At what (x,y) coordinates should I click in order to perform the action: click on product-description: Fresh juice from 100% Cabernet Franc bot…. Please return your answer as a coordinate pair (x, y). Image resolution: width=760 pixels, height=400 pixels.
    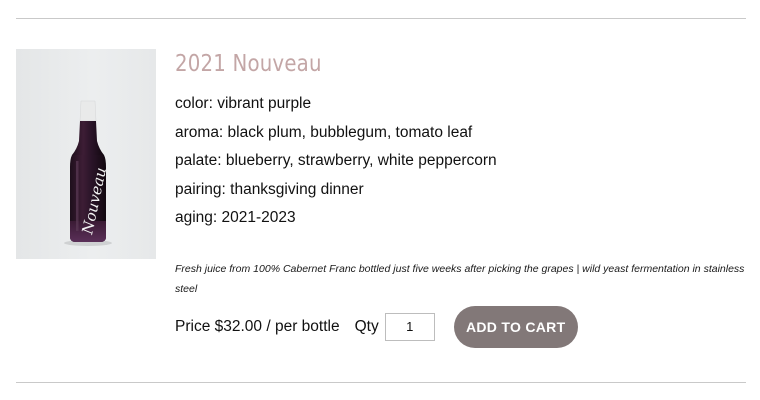
    Looking at the image, I should click on (460, 278).